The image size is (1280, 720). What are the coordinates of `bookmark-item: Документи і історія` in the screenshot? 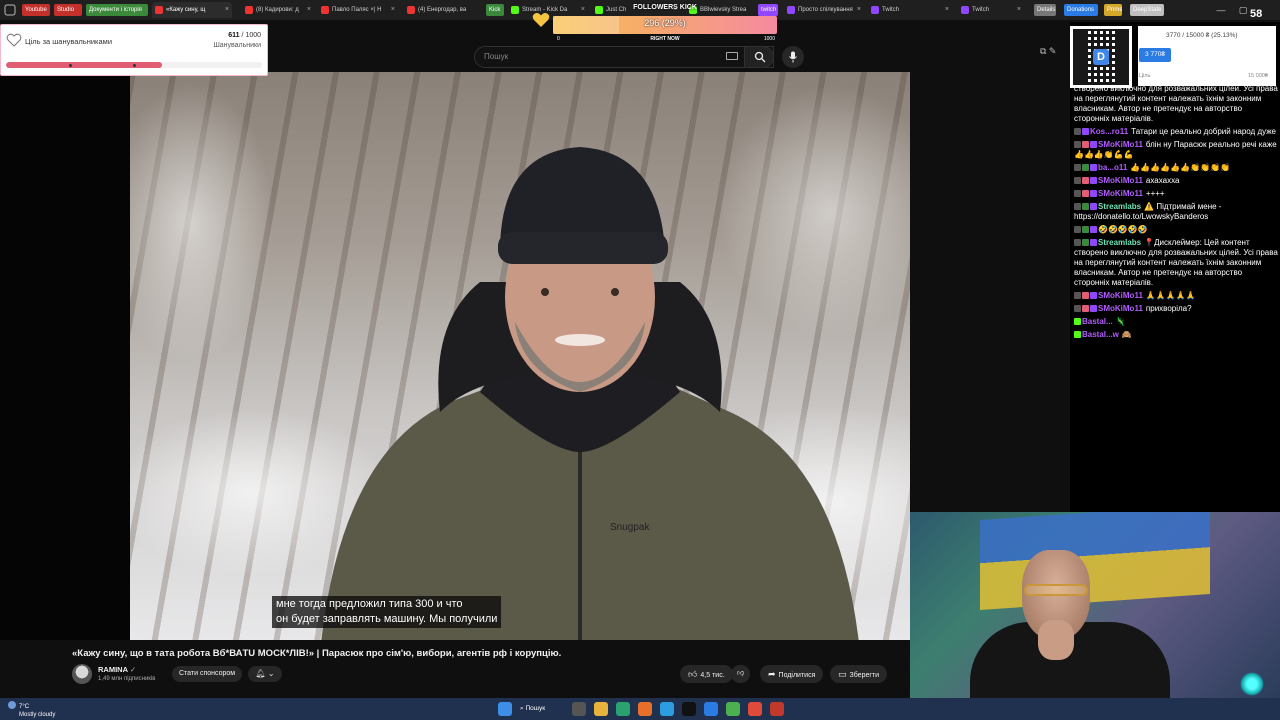 It's located at (117, 10).